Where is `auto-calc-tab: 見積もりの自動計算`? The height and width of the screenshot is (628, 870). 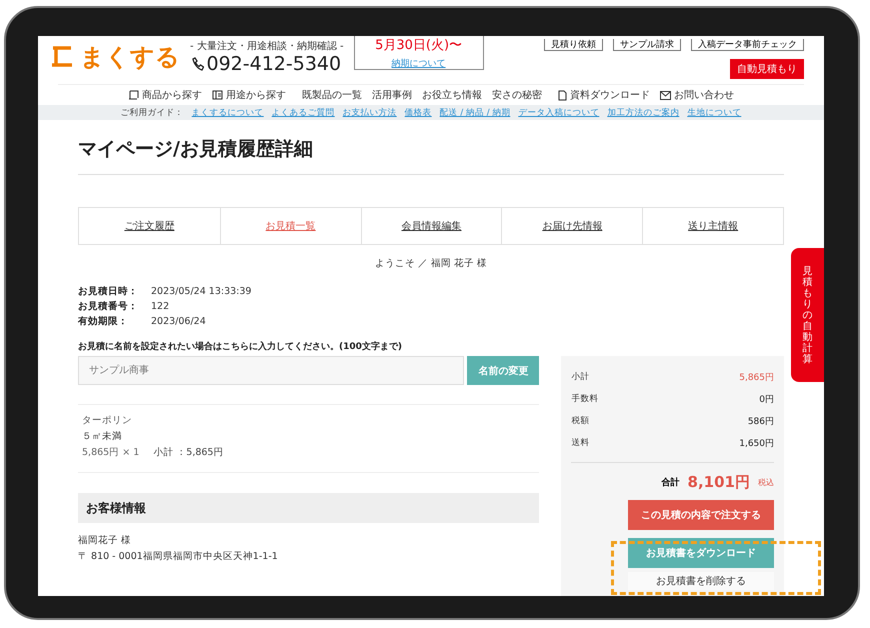
auto-calc-tab: 見積もりの自動計算 is located at coordinates (807, 315).